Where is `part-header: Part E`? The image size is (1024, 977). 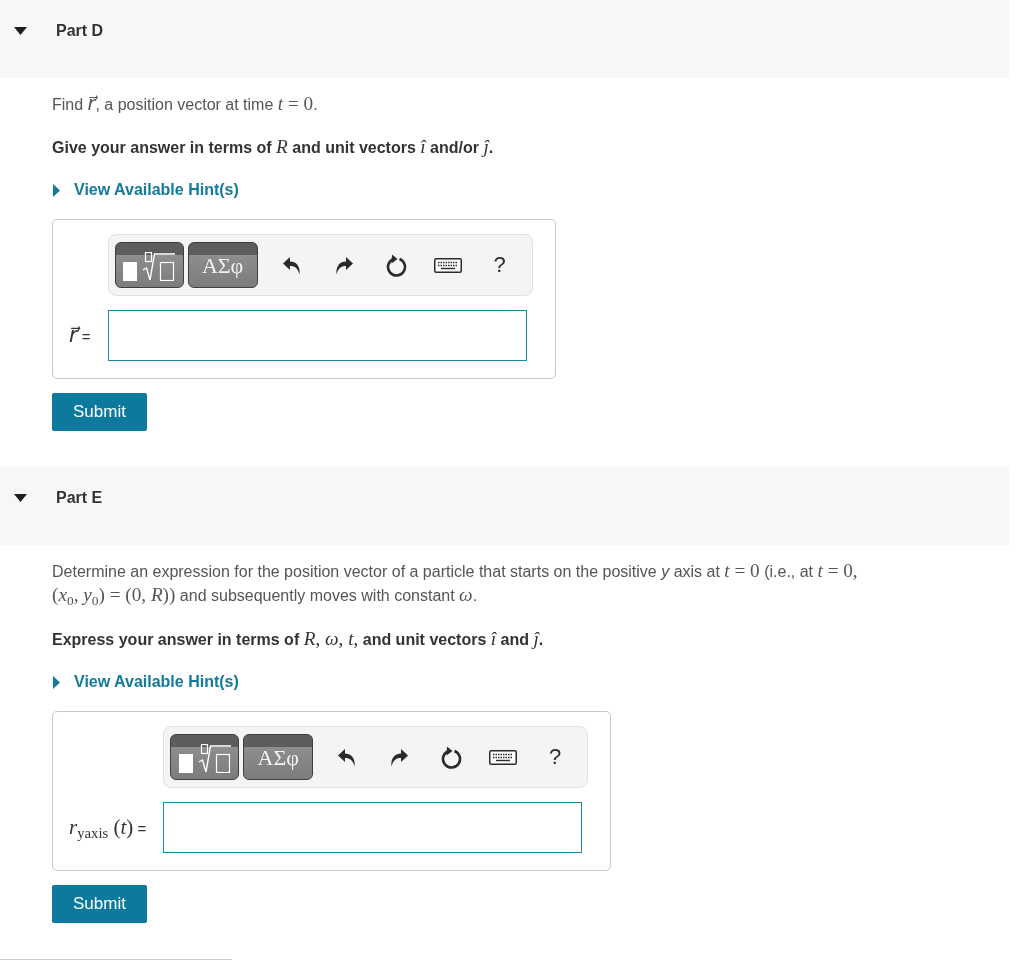
part-header: Part E is located at coordinates (504, 506).